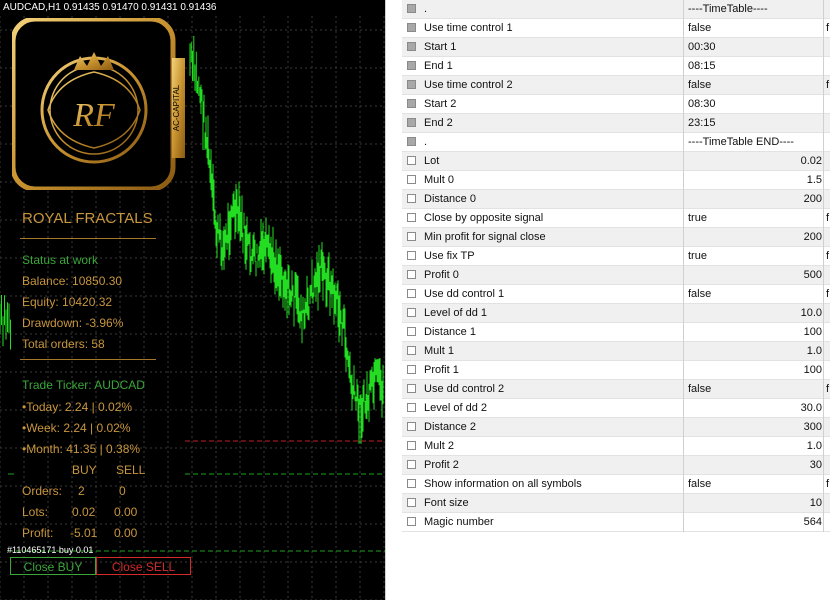 The image size is (830, 600). I want to click on param-row: Level of dd 1 10.0, so click(616, 313).